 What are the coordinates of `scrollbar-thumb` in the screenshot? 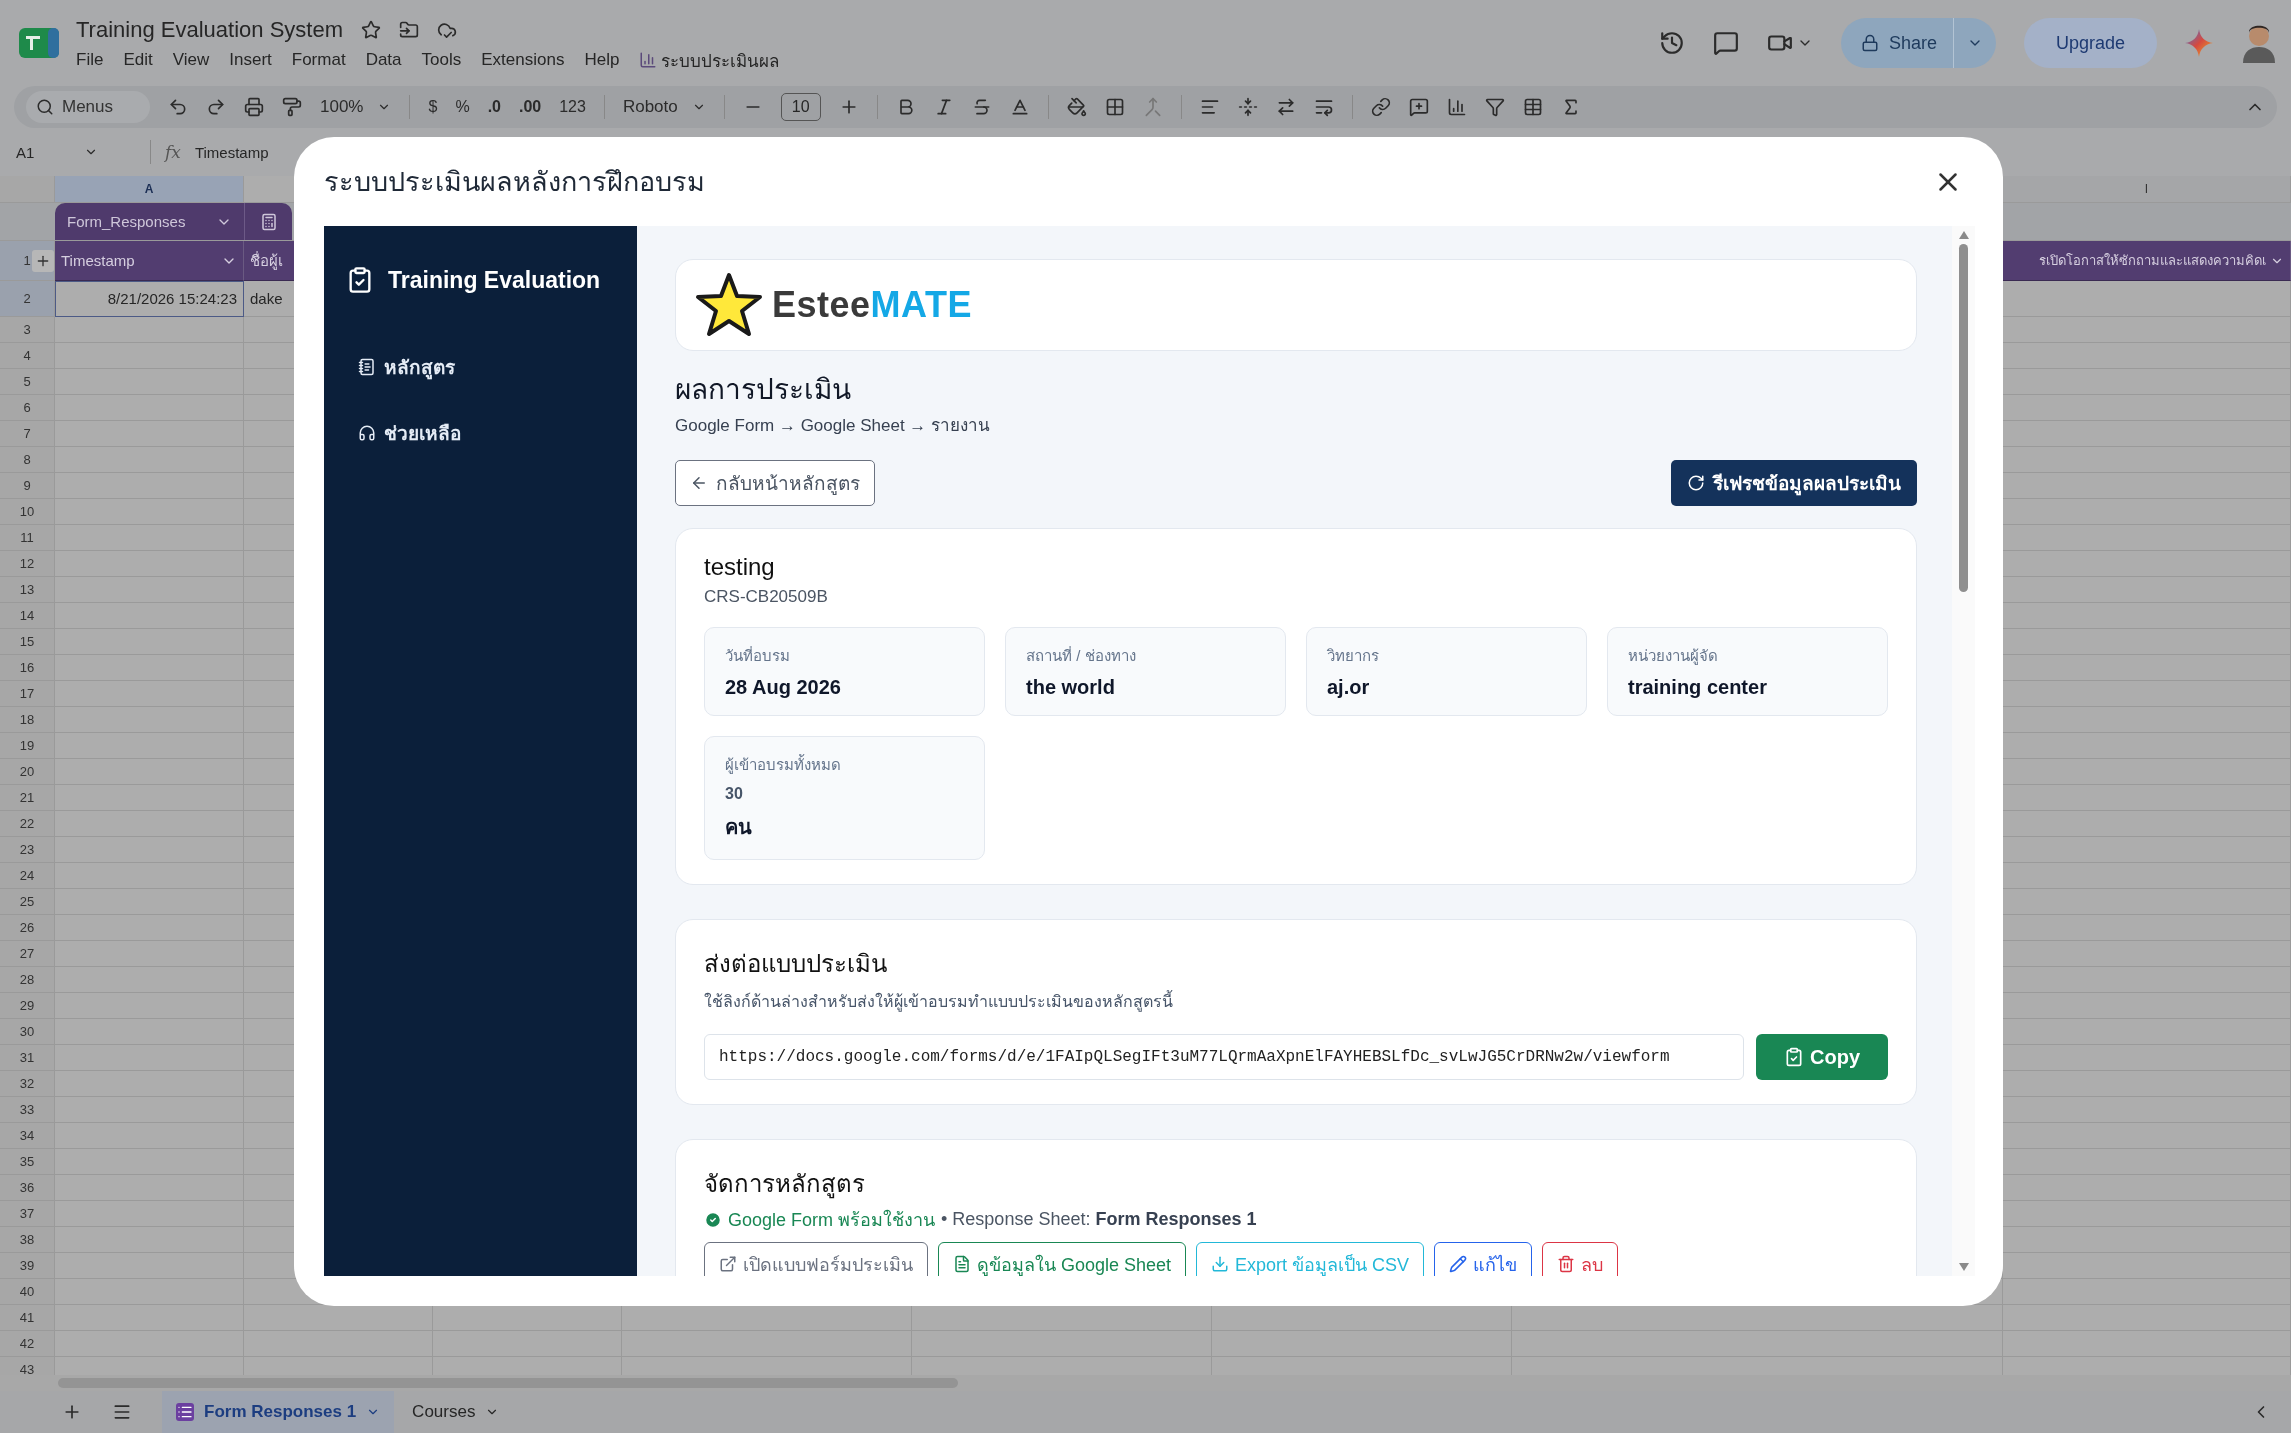 It's located at (1963, 418).